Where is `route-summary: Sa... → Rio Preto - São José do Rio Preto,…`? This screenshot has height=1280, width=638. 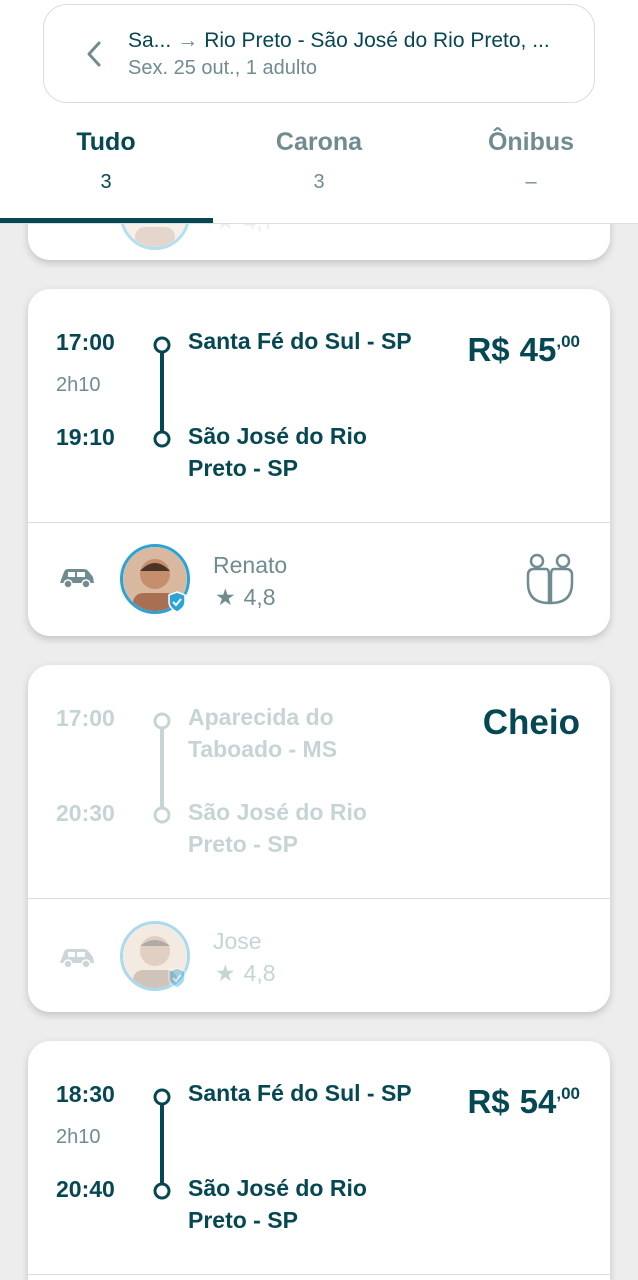 route-summary: Sa... → Rio Preto - São José do Rio Preto,… is located at coordinates (353, 41).